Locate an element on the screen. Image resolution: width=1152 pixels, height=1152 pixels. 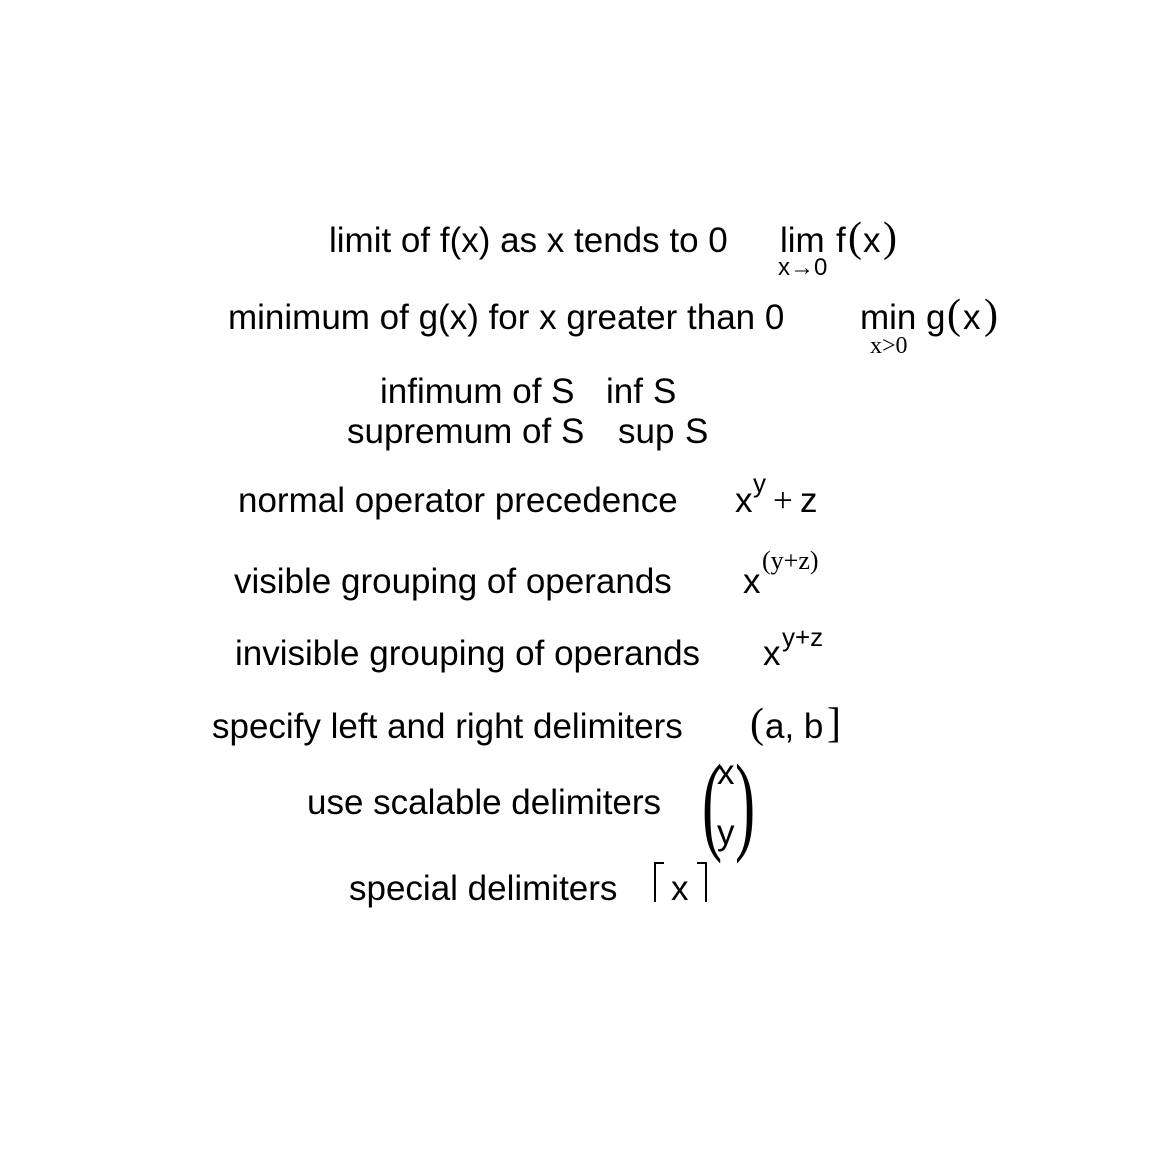
normal-precedence-label: normal operator precedence is located at coordinates (458, 500).